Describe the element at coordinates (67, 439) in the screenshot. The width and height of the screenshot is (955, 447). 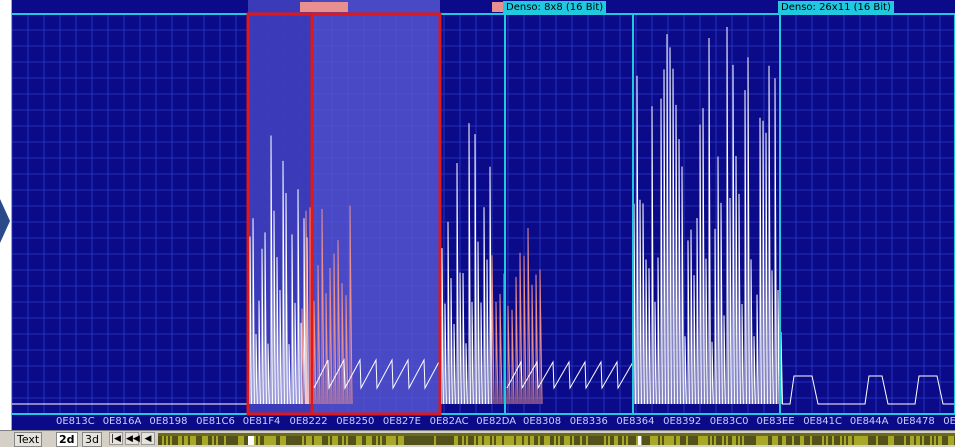
I see `tab-2d: 2d` at that location.